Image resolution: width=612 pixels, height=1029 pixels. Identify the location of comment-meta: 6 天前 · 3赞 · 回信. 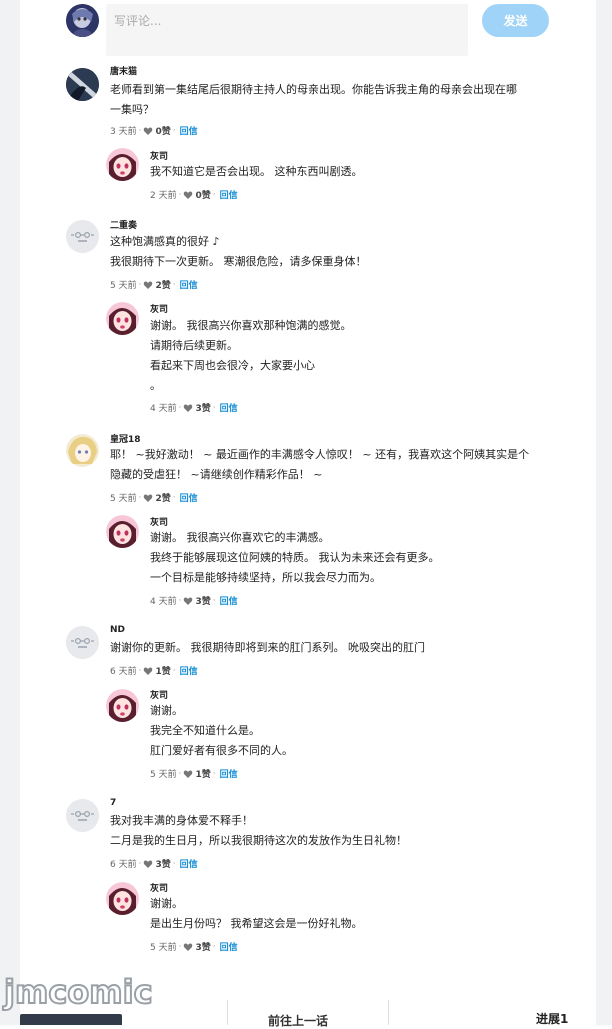
(154, 864).